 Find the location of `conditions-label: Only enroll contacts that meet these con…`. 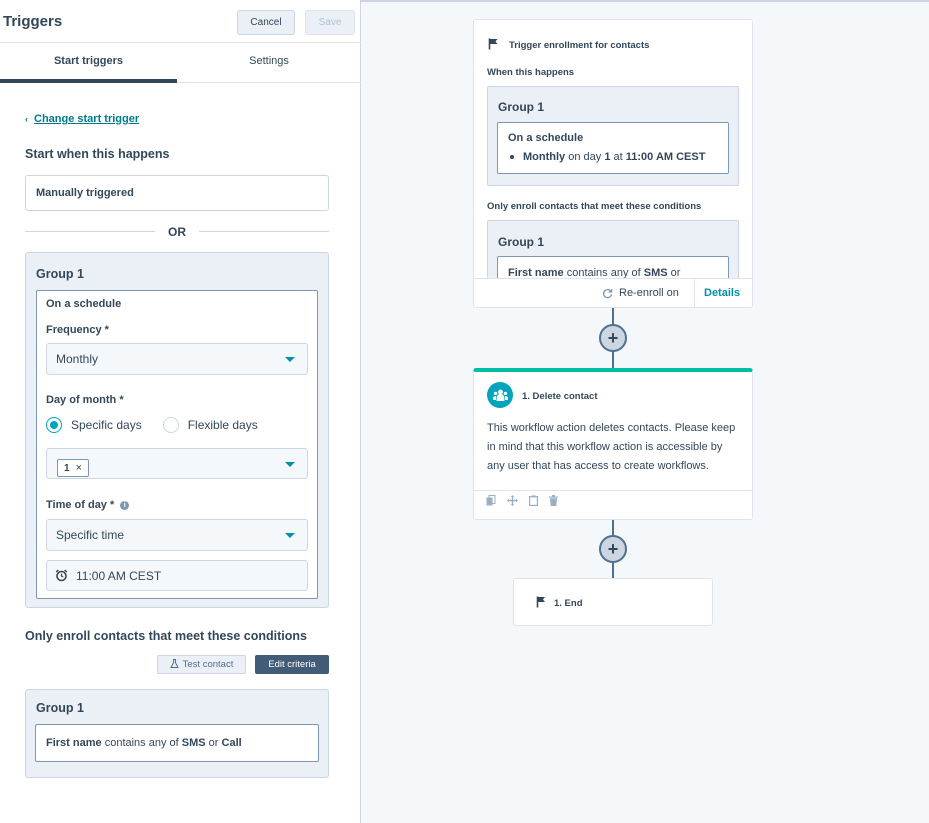

conditions-label: Only enroll contacts that meet these con… is located at coordinates (594, 206).